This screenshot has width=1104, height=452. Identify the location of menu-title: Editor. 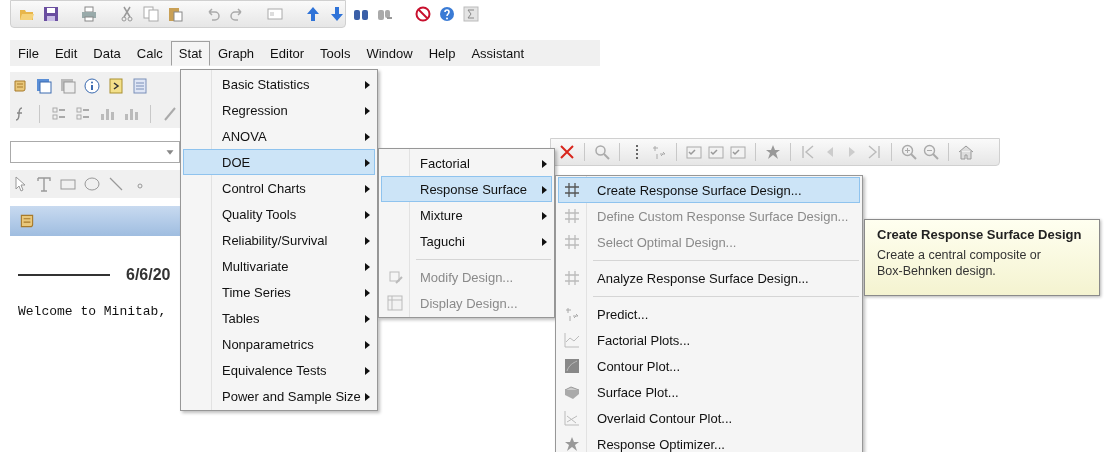
(287, 53).